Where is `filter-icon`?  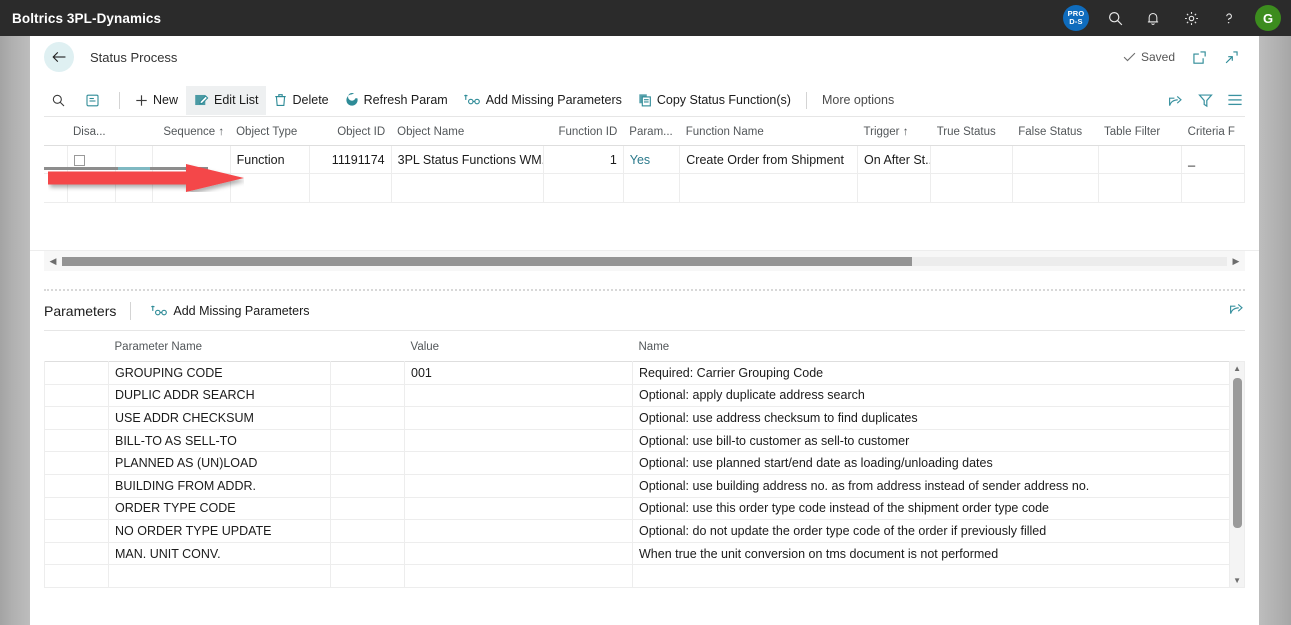
filter-icon is located at coordinates (1205, 100).